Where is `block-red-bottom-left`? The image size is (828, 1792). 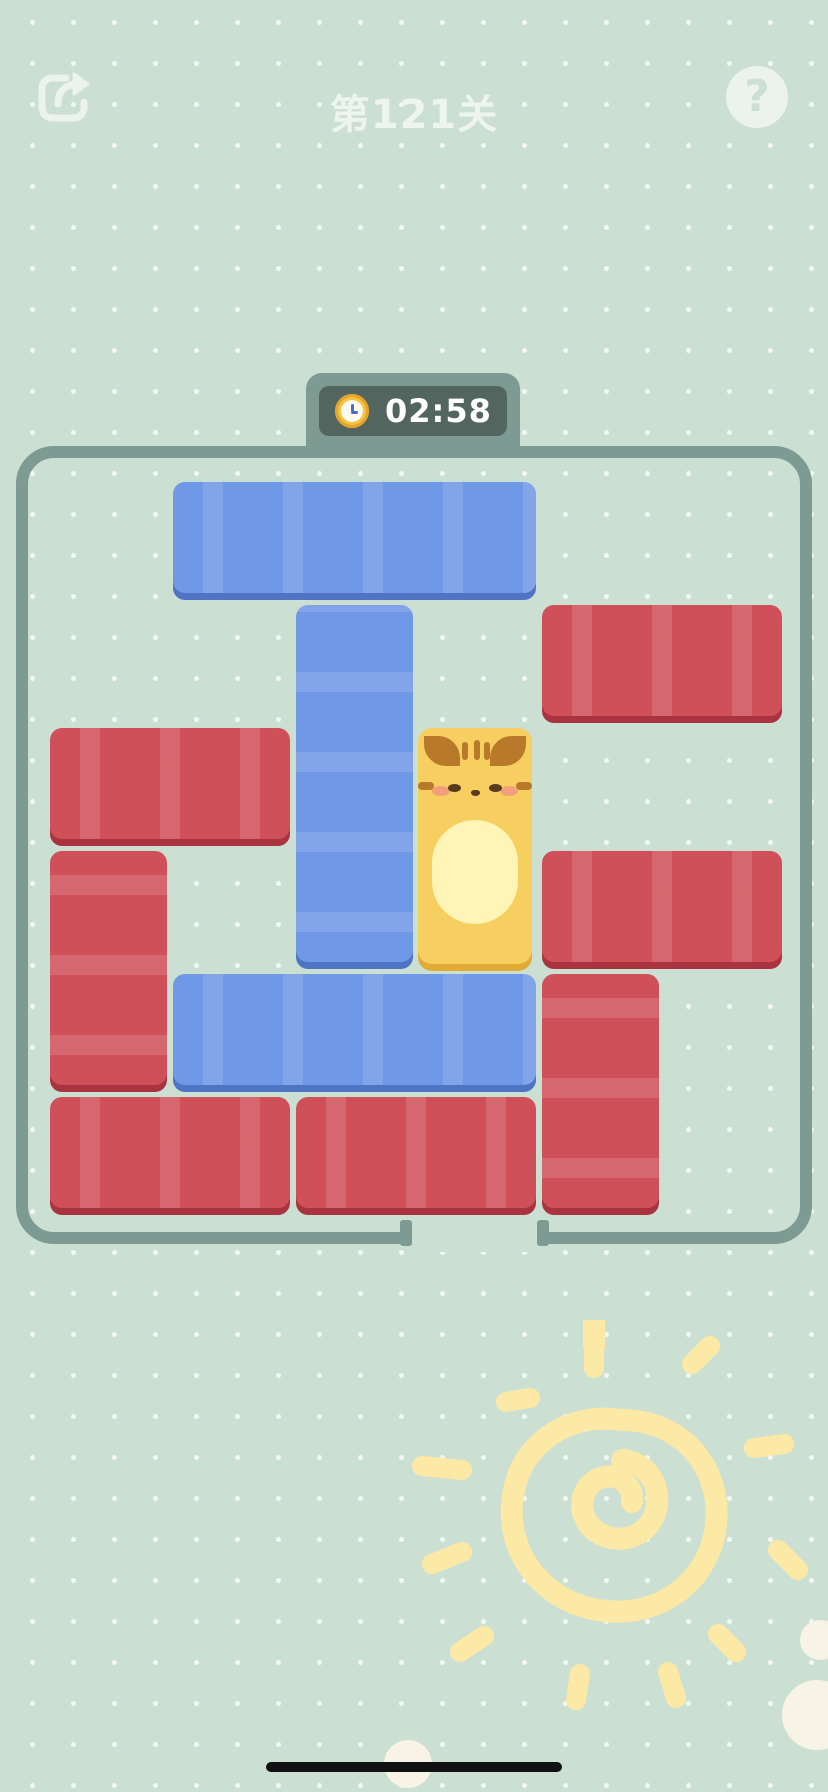
block-red-bottom-left is located at coordinates (170, 1152).